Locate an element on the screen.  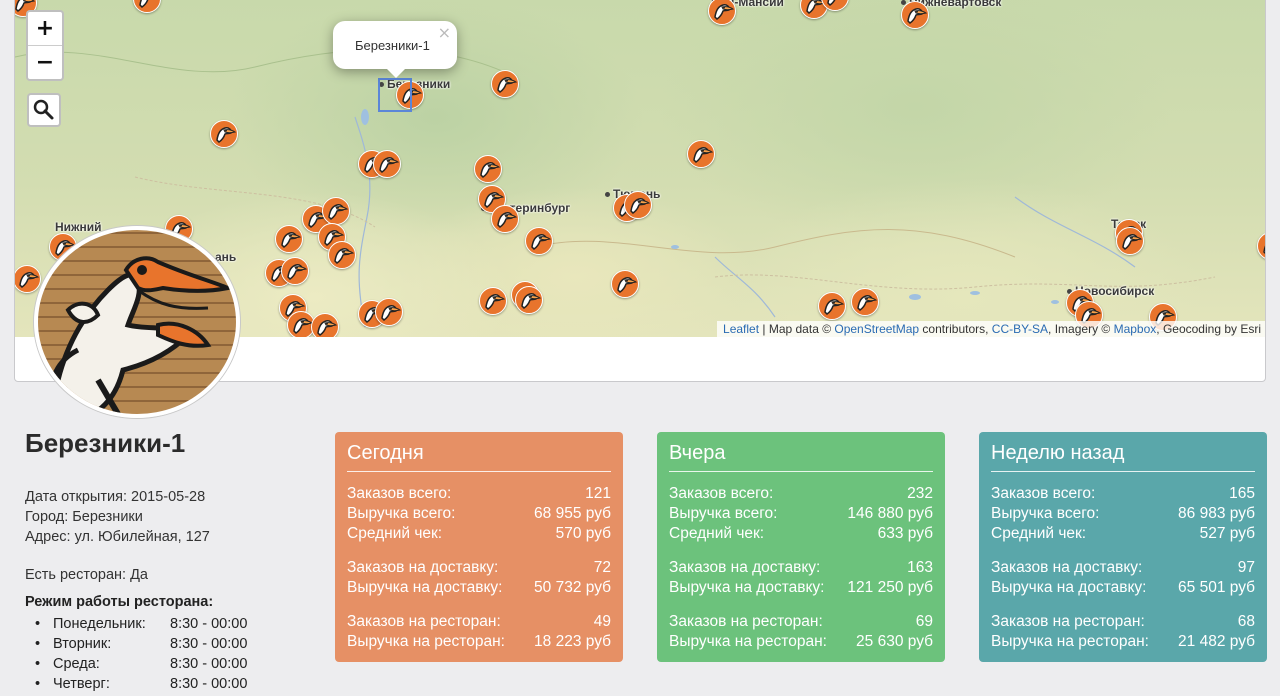
magnifier-icon is located at coordinates (43, 109).